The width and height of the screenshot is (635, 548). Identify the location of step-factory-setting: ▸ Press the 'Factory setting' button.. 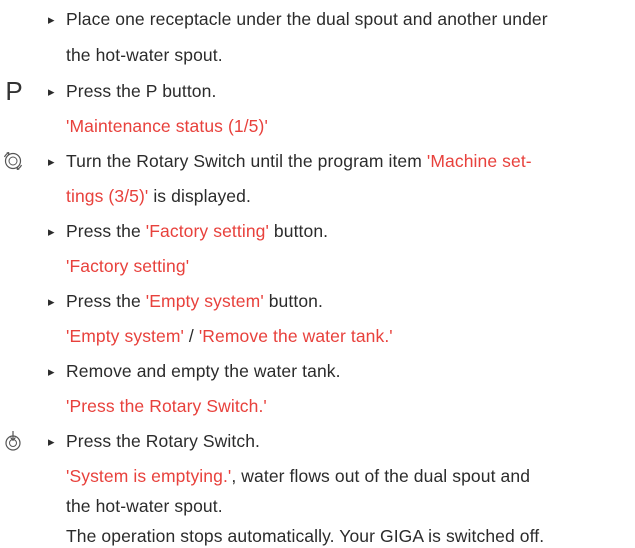
(188, 231).